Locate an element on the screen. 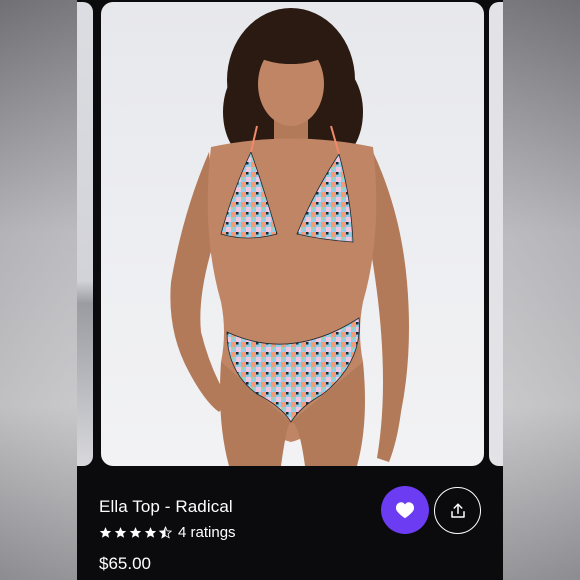  background-blur-left is located at coordinates (39, 290).